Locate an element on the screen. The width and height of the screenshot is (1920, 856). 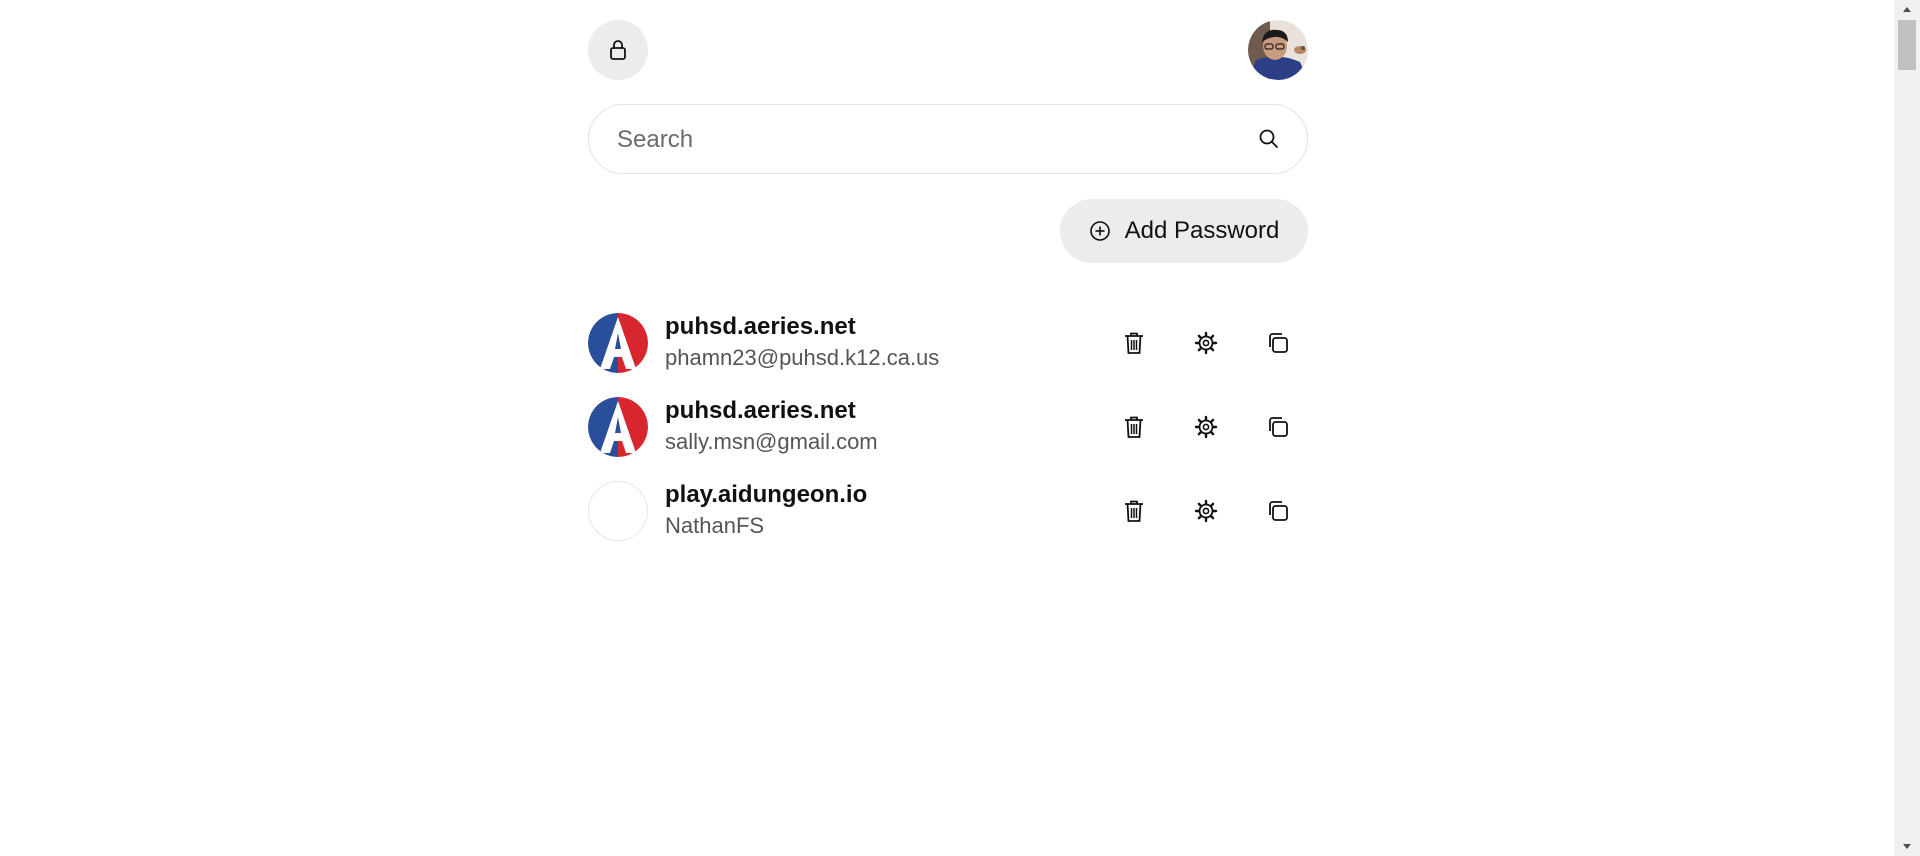
password-list: puhsd.aeries.net phamn23@puhsd.k12.ca.us is located at coordinates (948, 436).